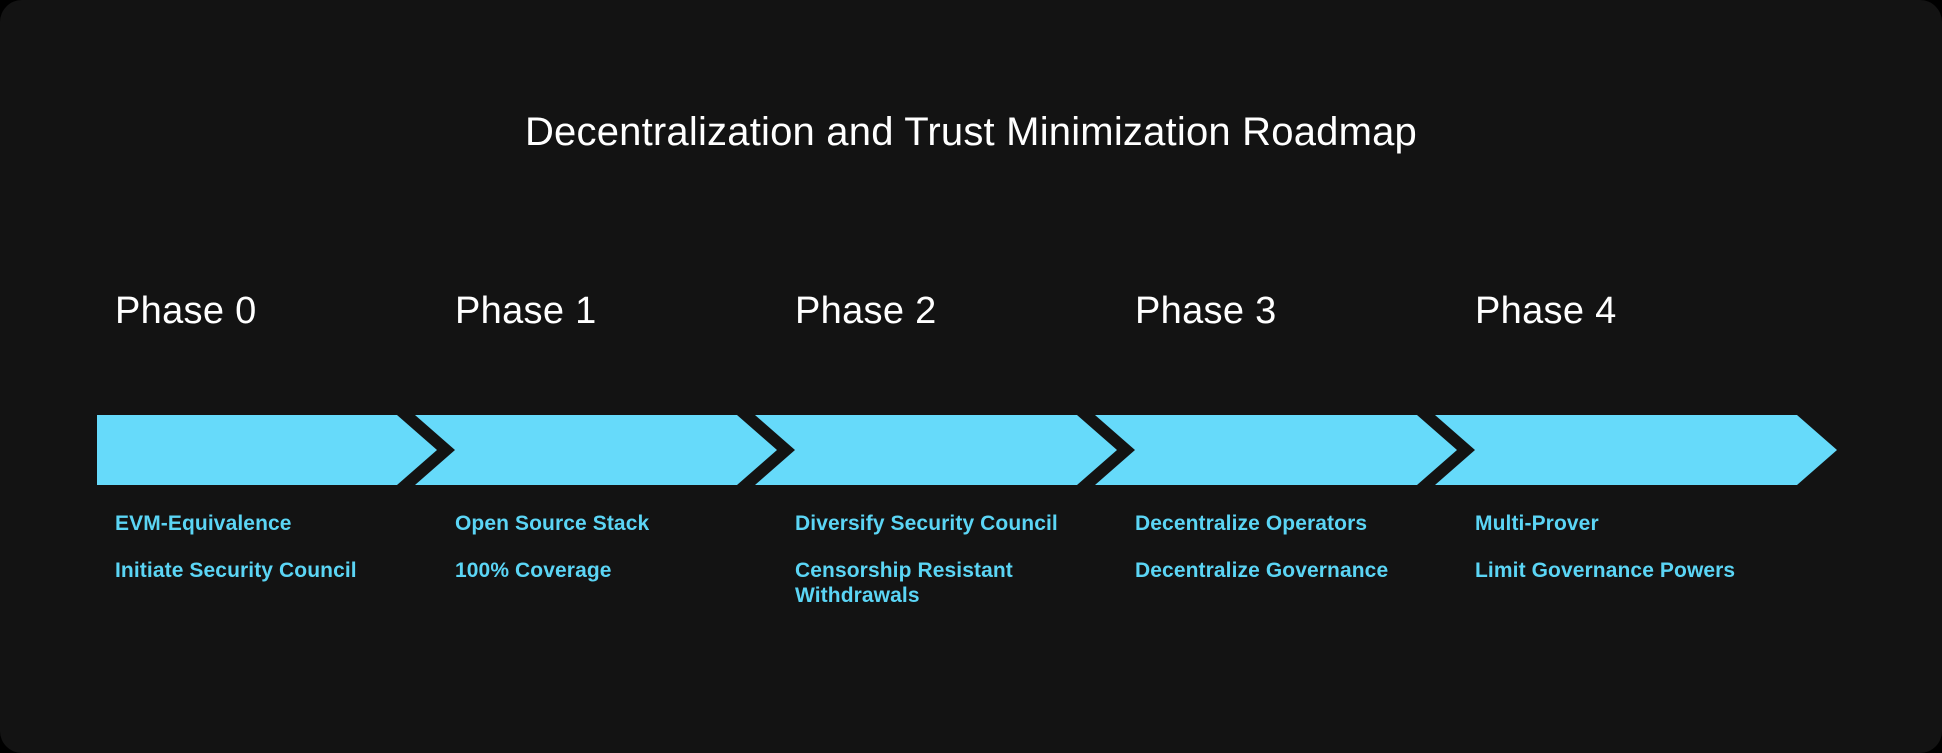 This screenshot has width=1942, height=753. I want to click on phase-item: Decentralize Operators, so click(1251, 523).